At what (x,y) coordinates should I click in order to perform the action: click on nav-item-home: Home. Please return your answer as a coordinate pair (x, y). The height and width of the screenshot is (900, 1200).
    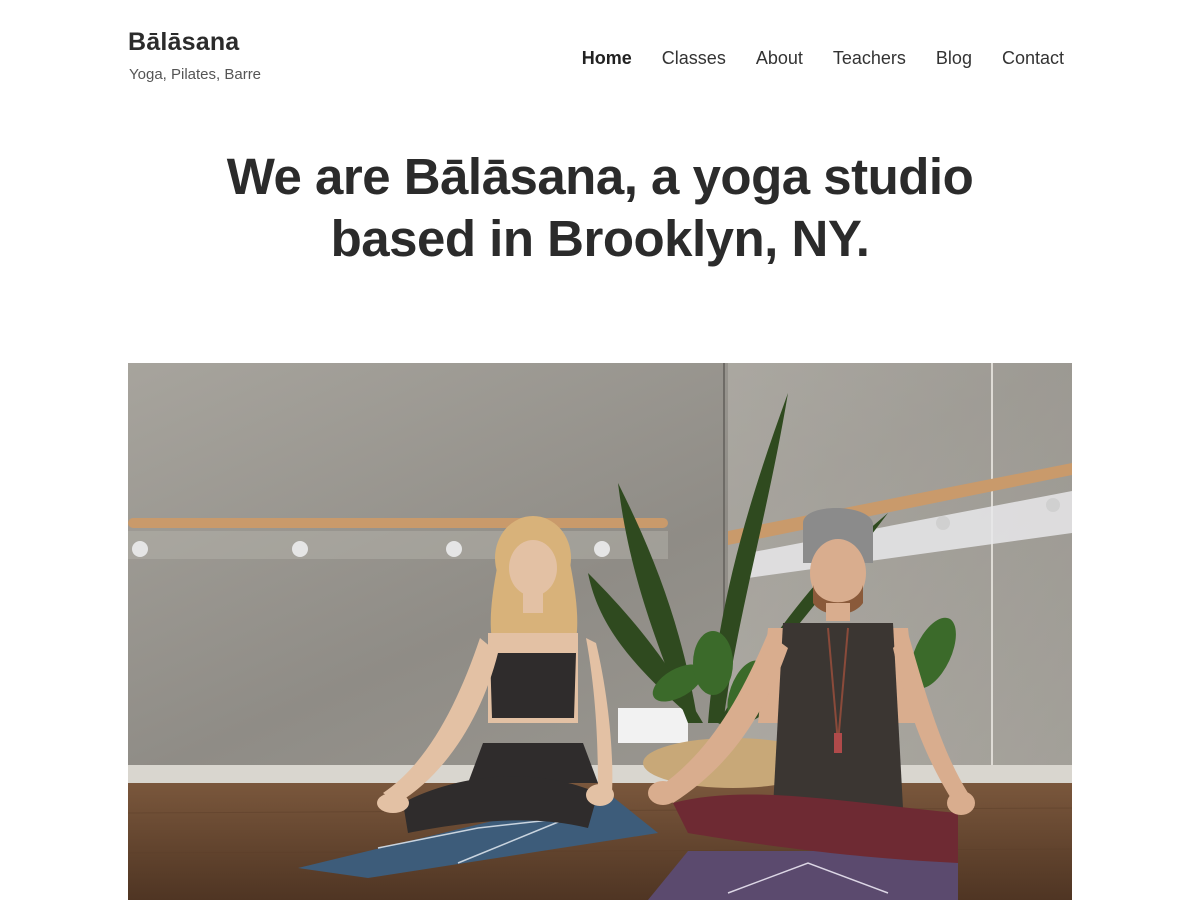
    Looking at the image, I should click on (607, 58).